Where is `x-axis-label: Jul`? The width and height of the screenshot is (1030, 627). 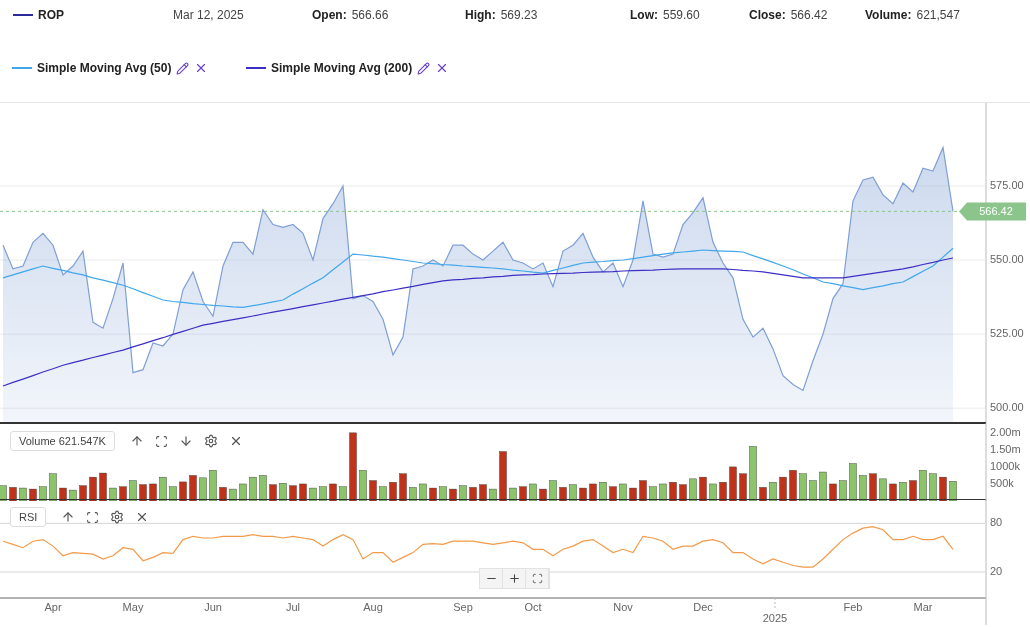
x-axis-label: Jul is located at coordinates (293, 607).